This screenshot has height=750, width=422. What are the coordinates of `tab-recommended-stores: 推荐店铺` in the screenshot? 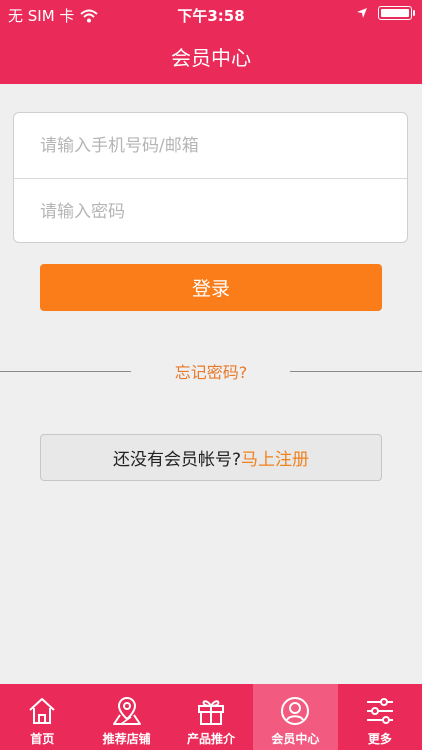 It's located at (126, 717).